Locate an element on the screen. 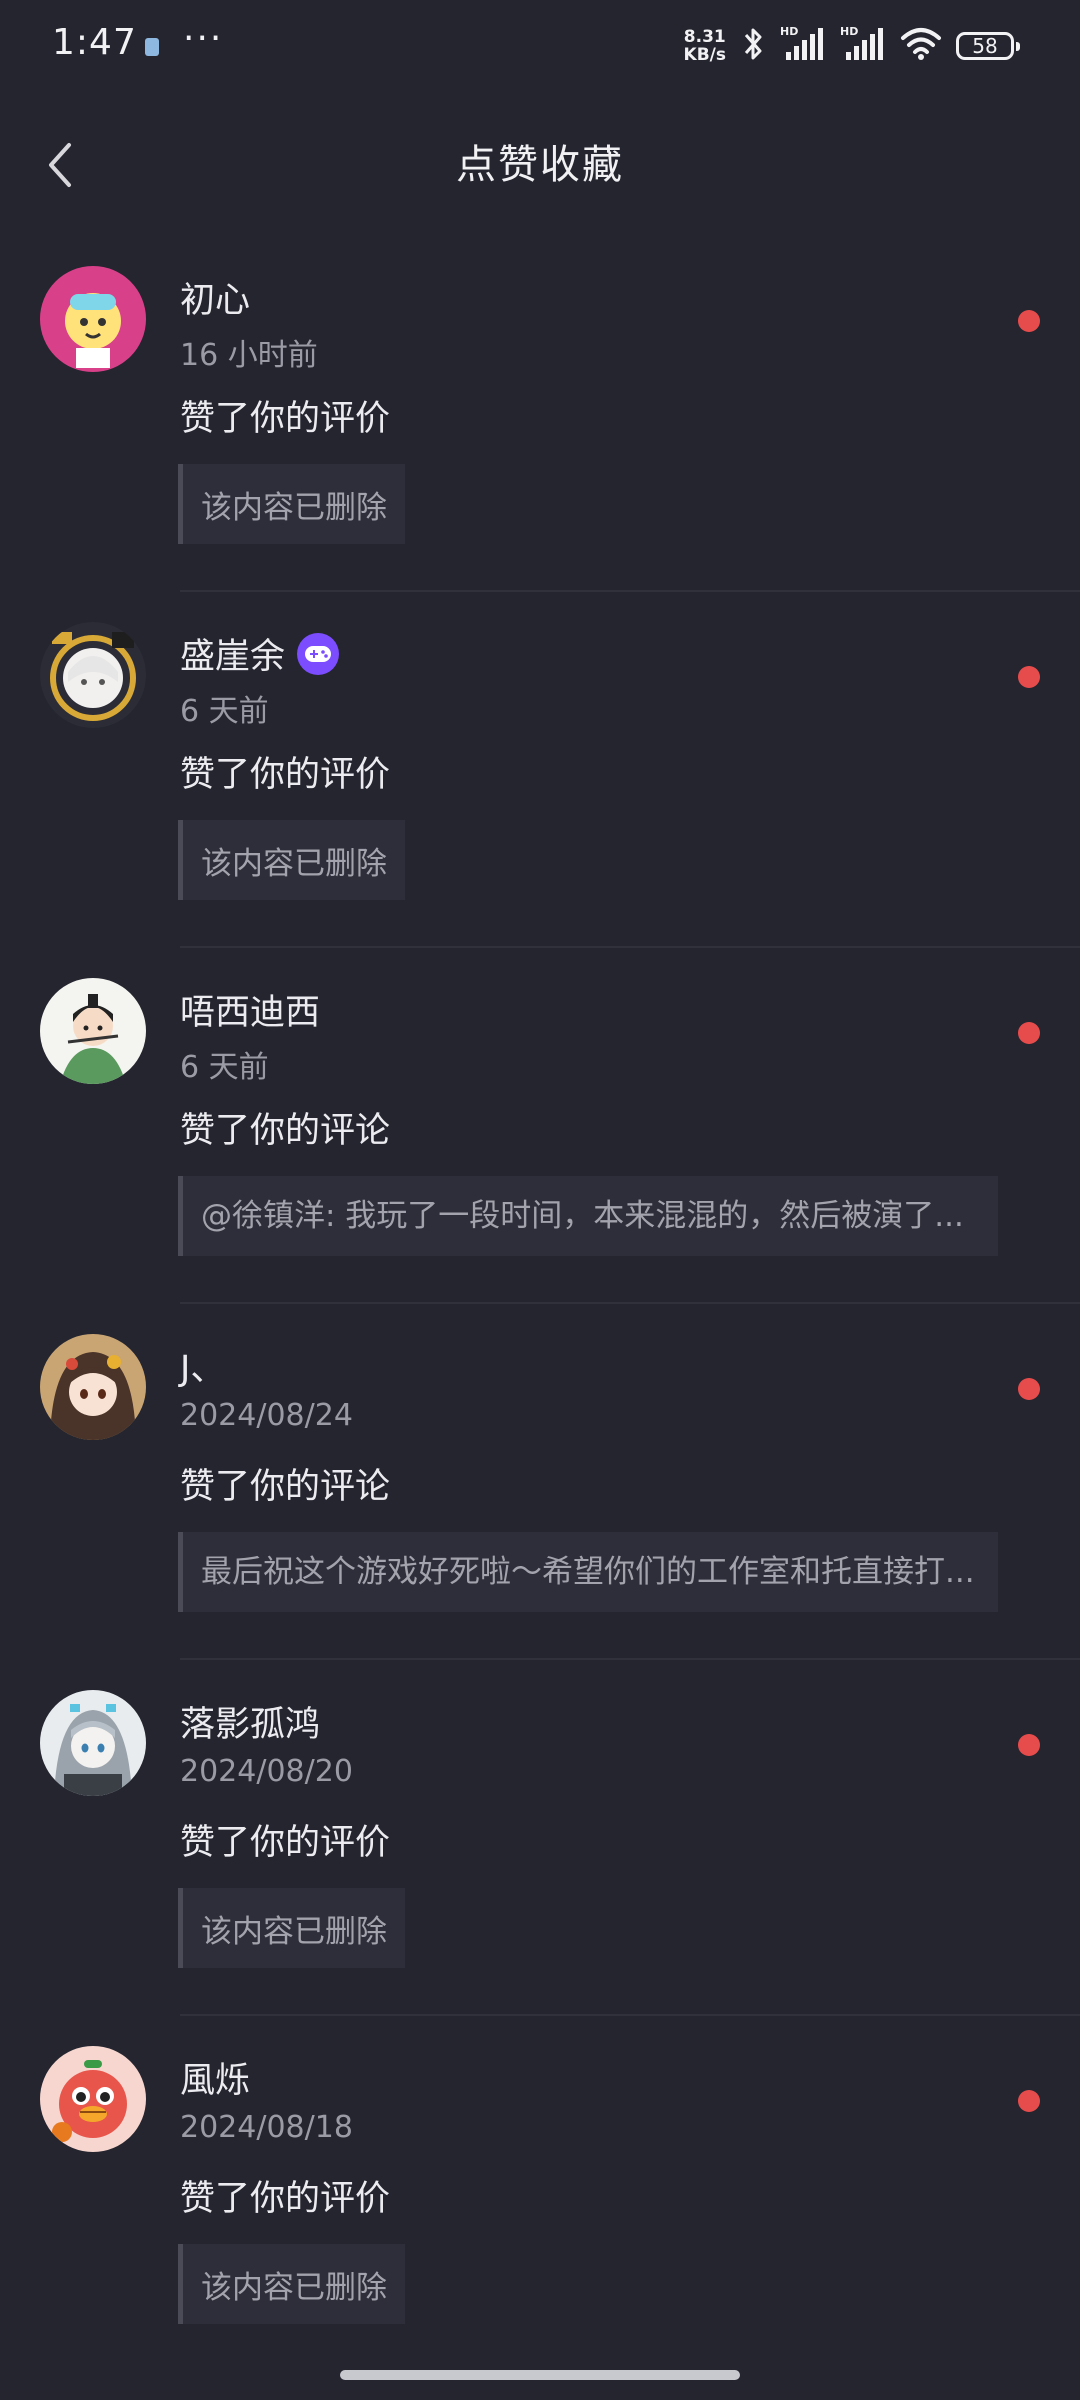 This screenshot has height=2400, width=1080. name-row: 唔西迪西 is located at coordinates (250, 1009).